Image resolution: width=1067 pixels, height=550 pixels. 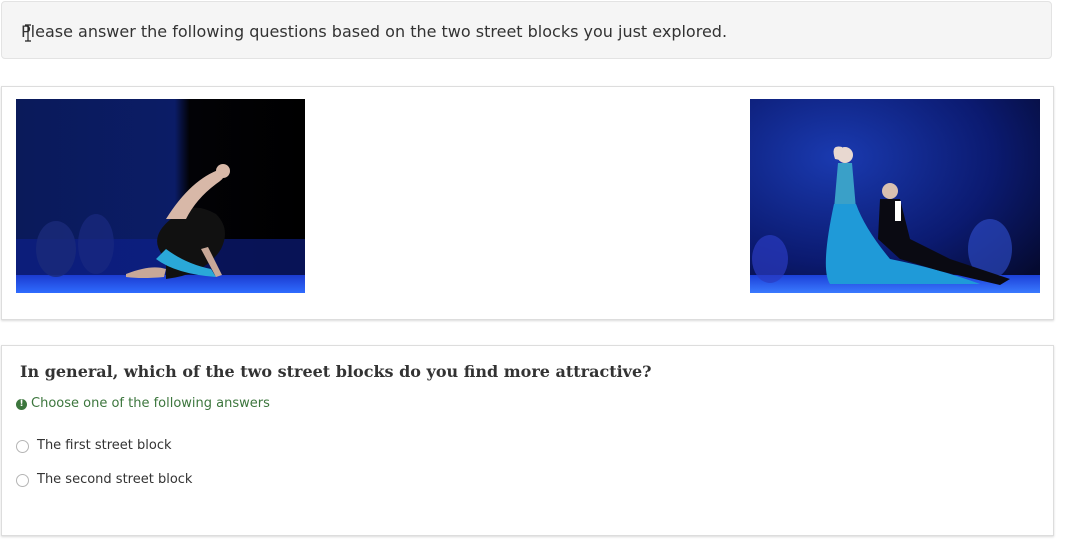 I want to click on hint-text: ! Choose one of the following answers, so click(x=143, y=404).